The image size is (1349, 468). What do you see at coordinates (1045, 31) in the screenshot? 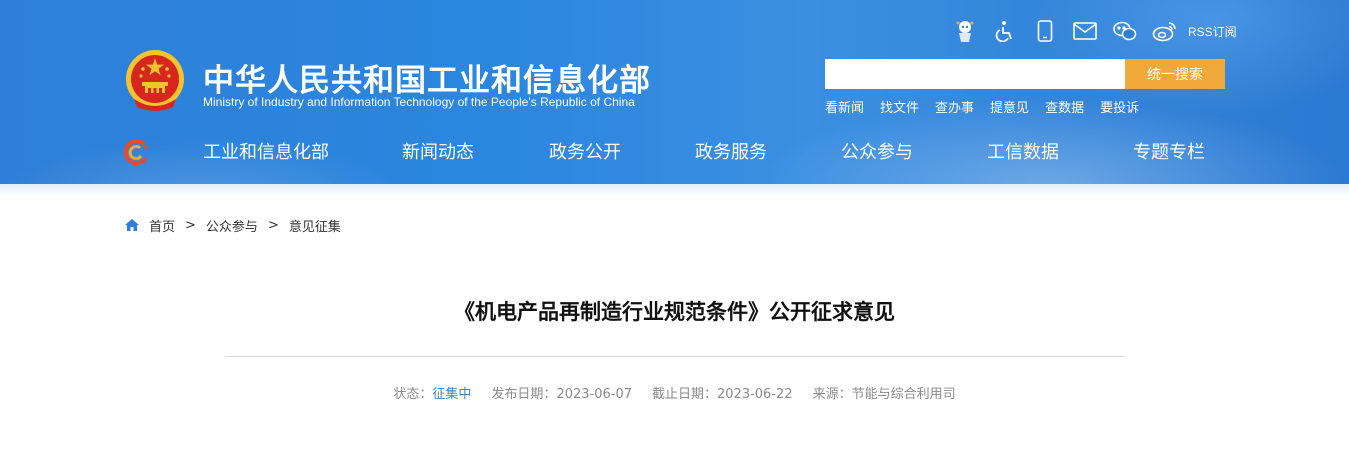
I see `mobile-icon` at bounding box center [1045, 31].